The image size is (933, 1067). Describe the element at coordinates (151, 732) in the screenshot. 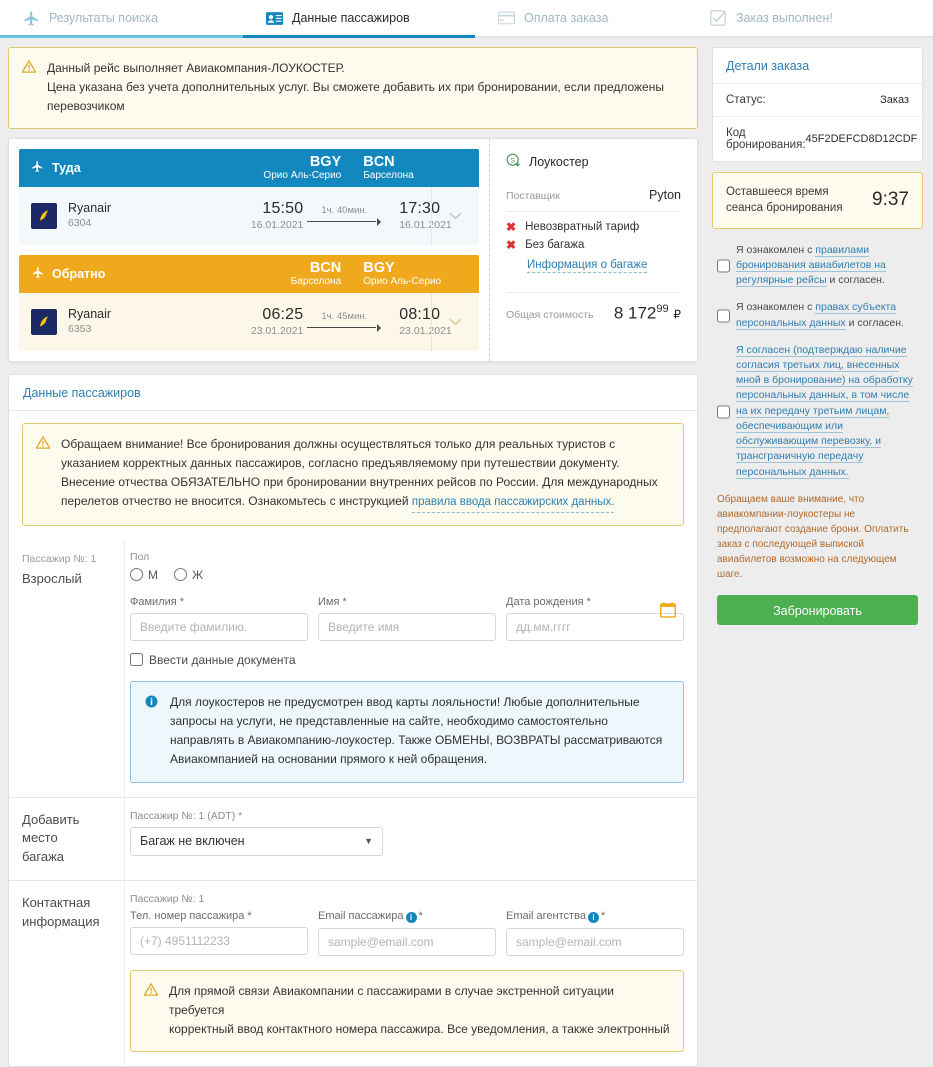

I see `info-circle-icon` at that location.